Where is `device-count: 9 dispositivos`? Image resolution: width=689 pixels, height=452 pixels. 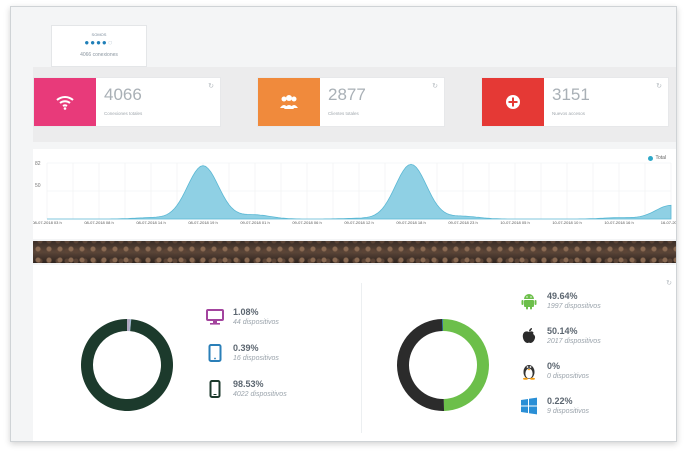
device-count: 9 dispositivos is located at coordinates (568, 411).